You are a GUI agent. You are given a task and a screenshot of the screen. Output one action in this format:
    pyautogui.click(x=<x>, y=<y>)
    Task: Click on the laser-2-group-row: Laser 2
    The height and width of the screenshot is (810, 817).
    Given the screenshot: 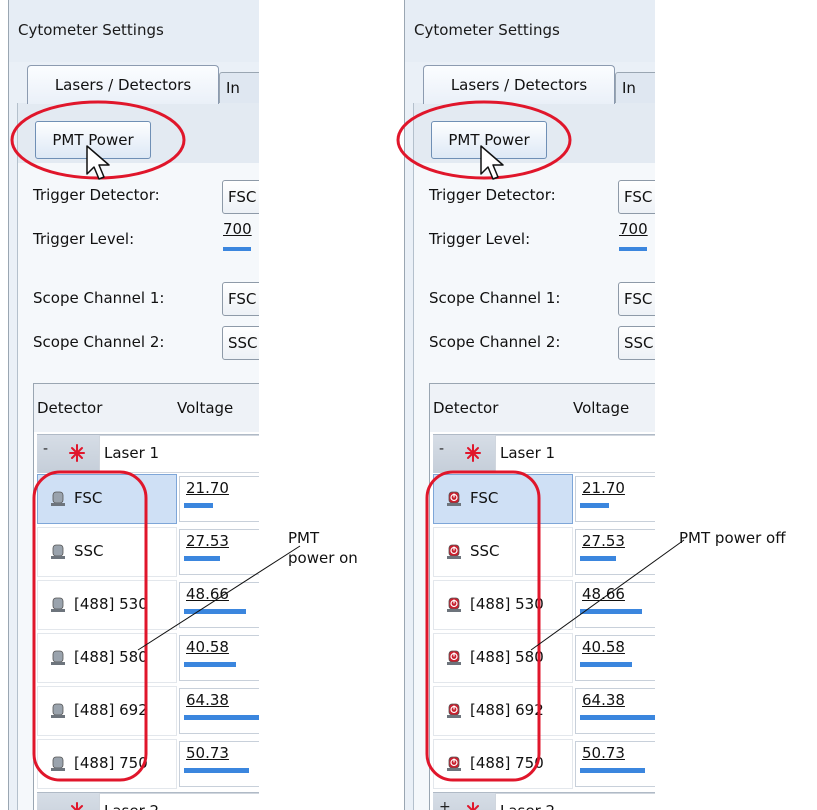 What is the action you would take?
    pyautogui.click(x=148, y=801)
    